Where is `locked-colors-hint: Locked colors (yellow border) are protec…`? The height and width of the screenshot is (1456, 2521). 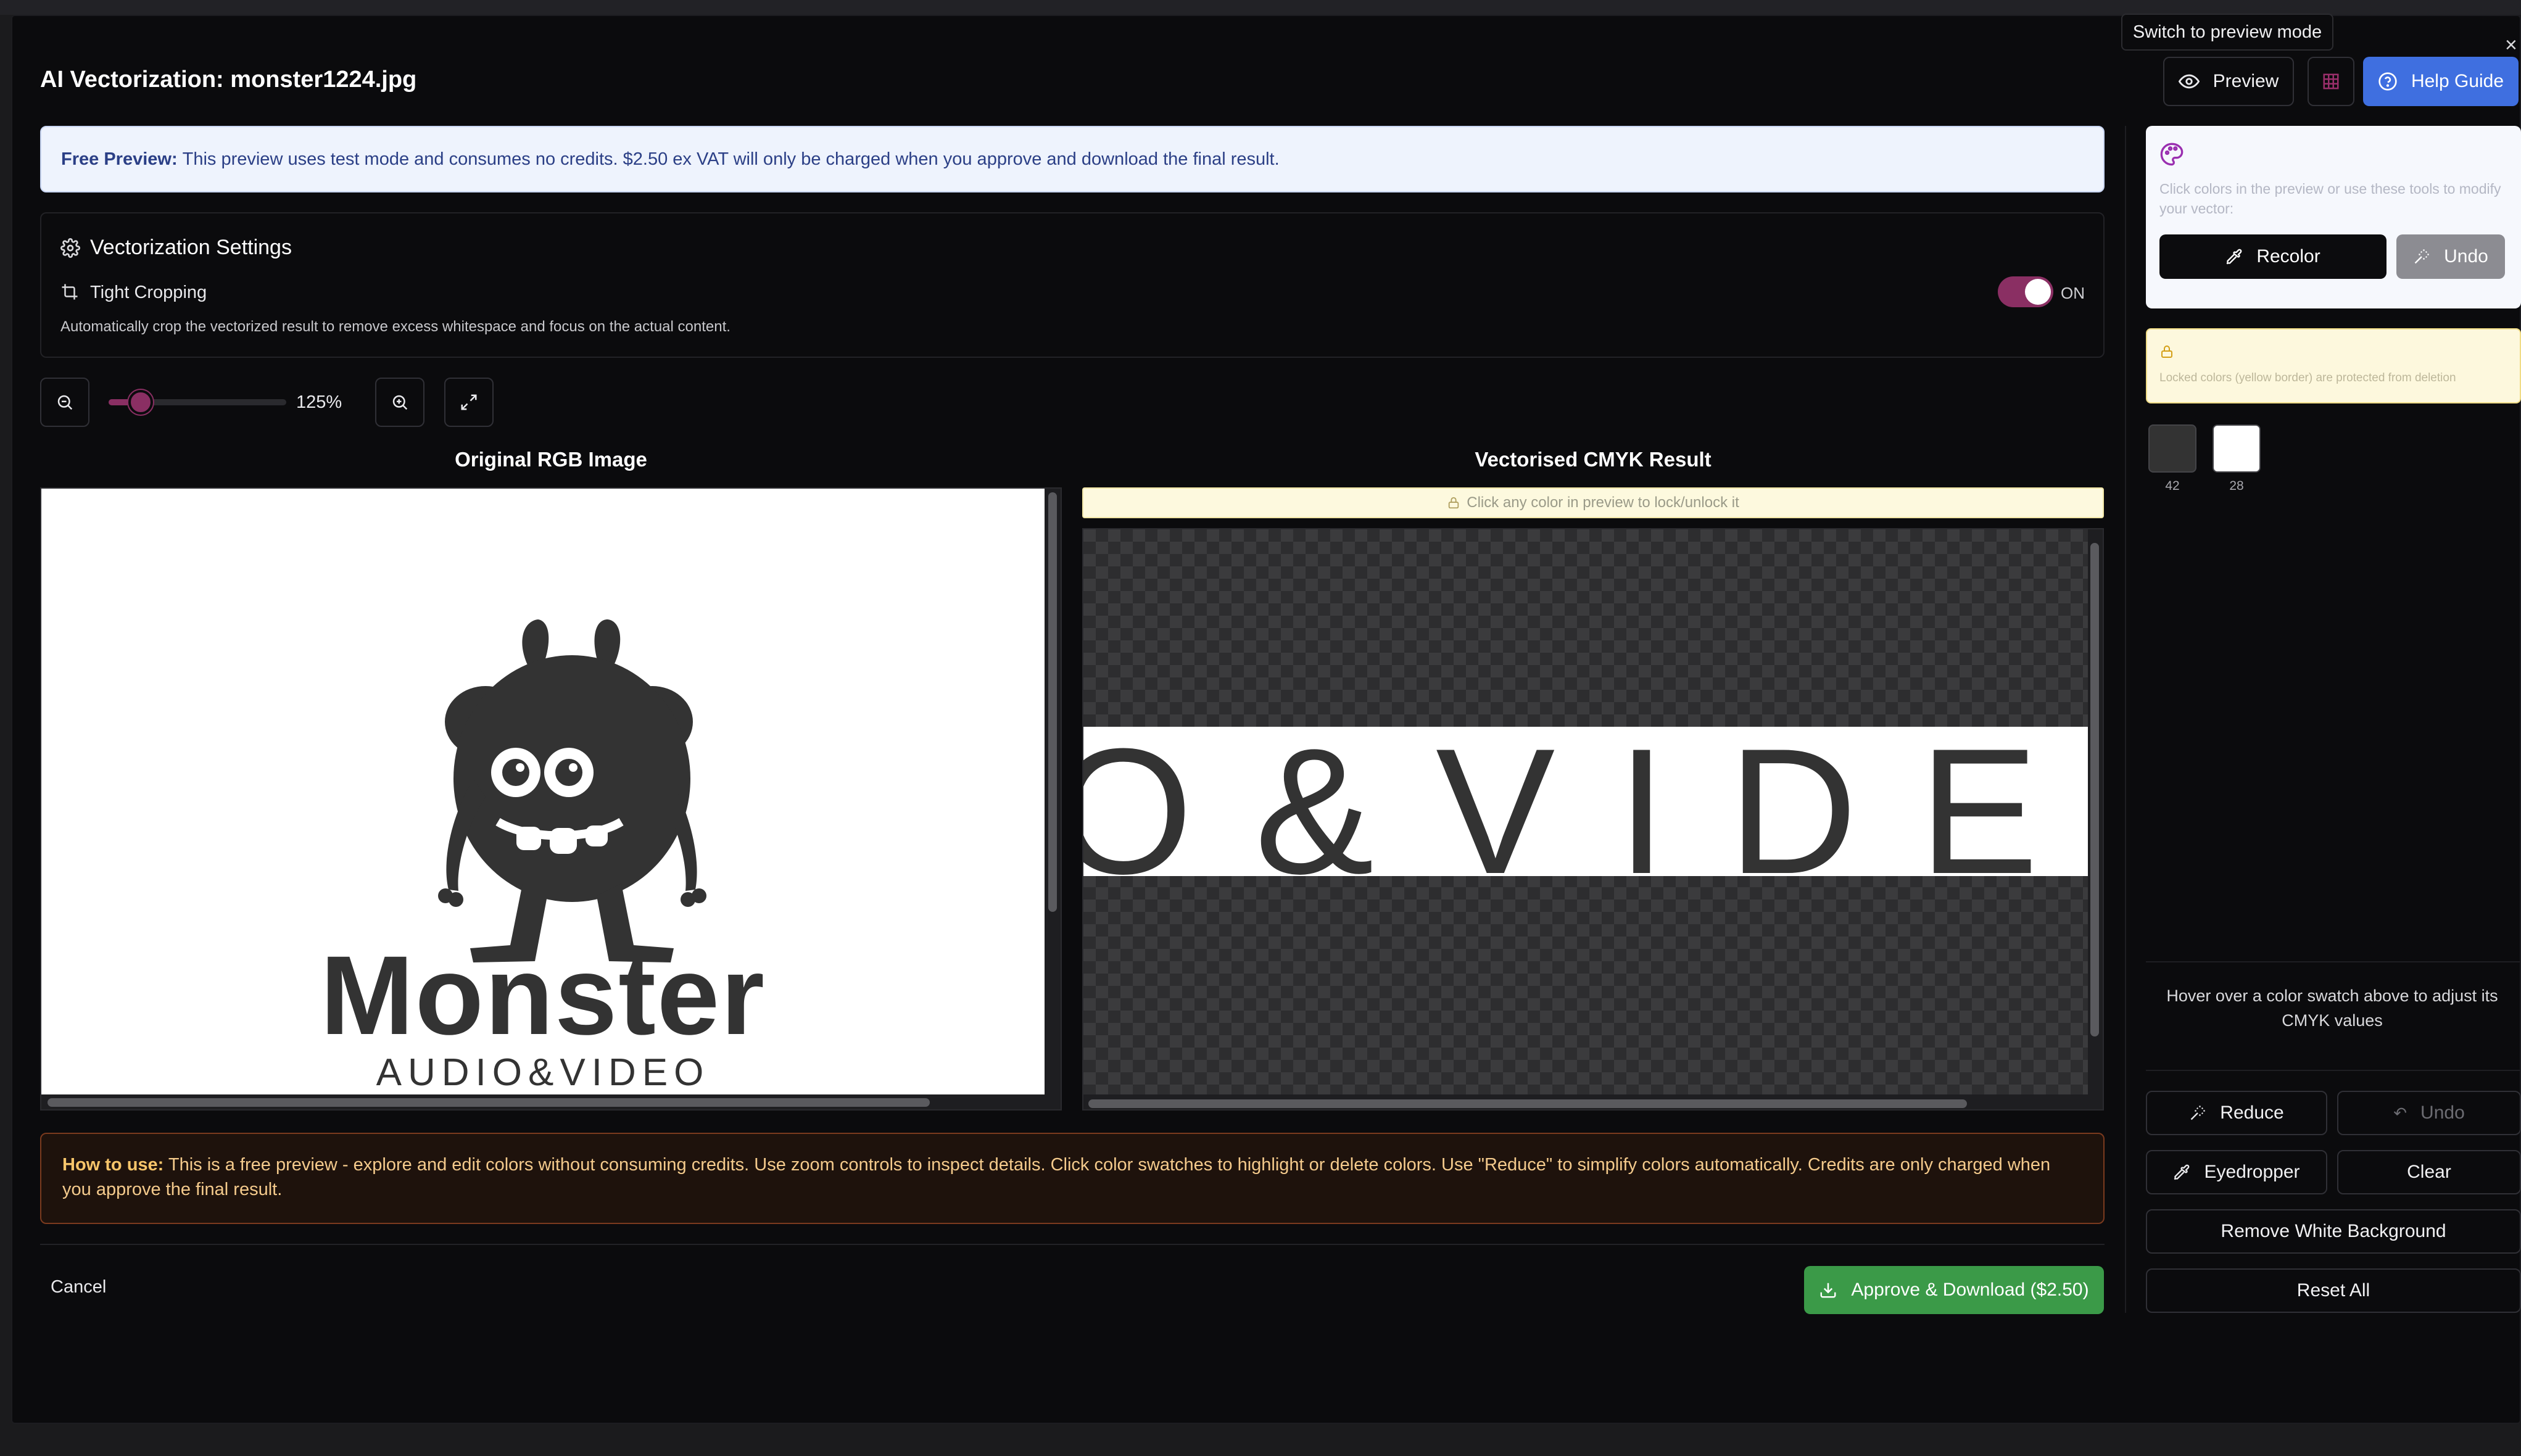 locked-colors-hint: Locked colors (yellow border) are protec… is located at coordinates (2307, 378).